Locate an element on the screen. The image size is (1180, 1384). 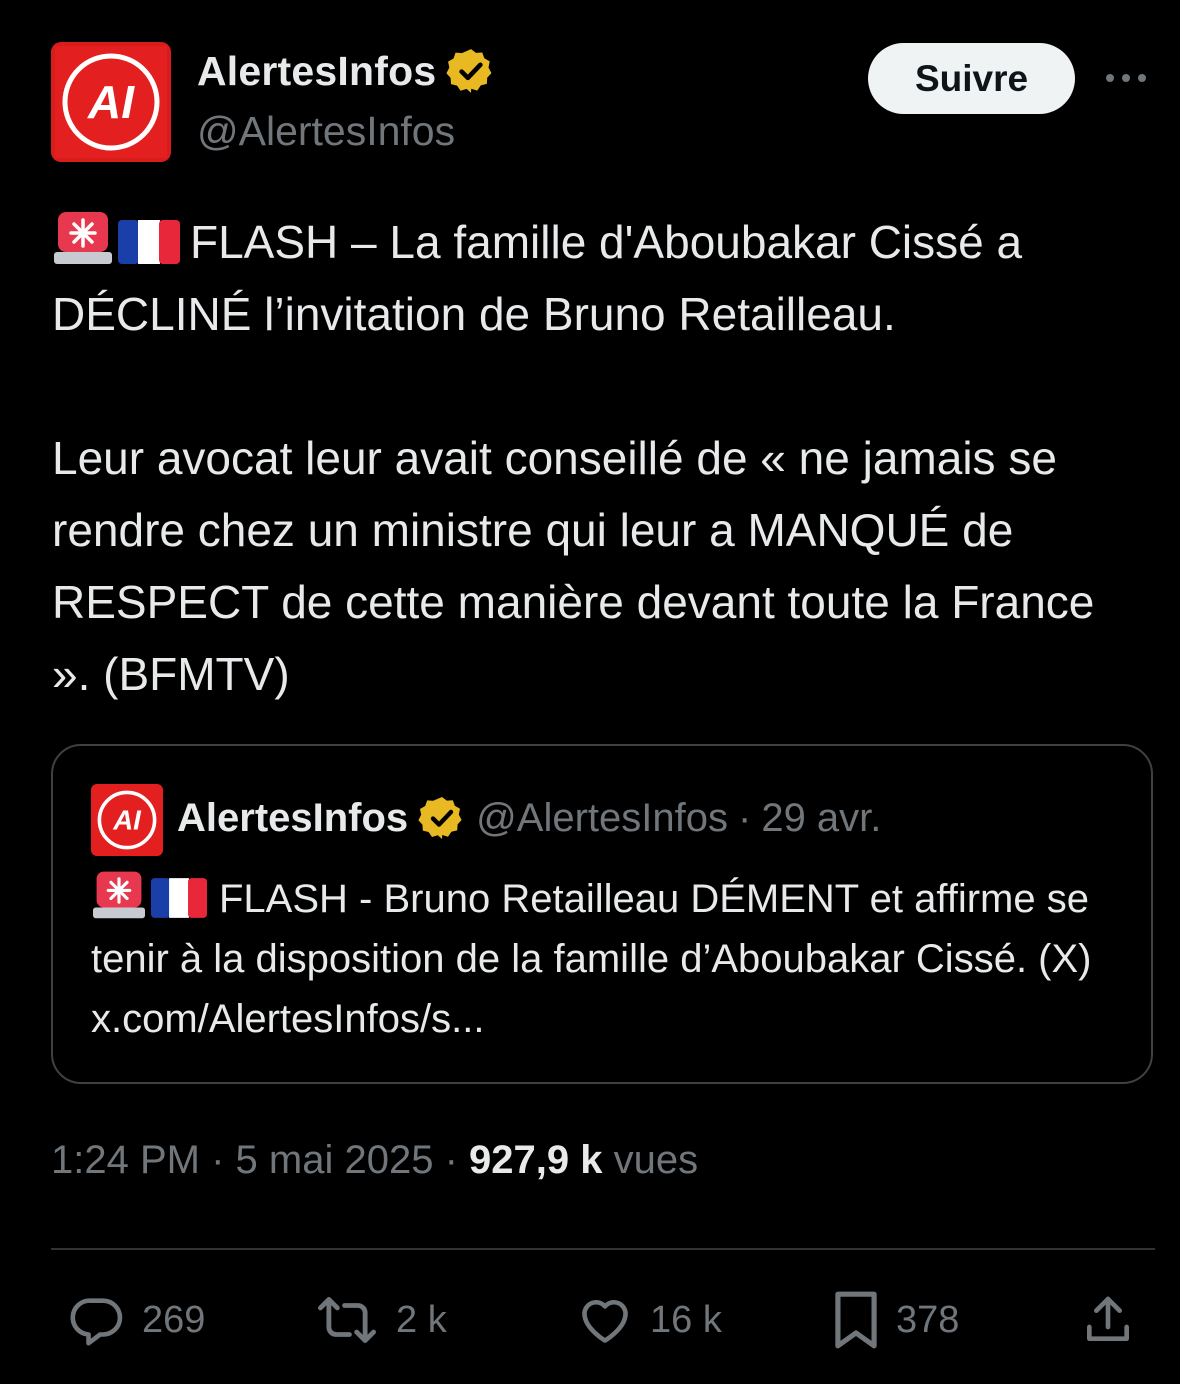
tweet-meta: 1:24 PM · 5 mai 2025 · 927,9 k vues is located at coordinates (374, 1160).